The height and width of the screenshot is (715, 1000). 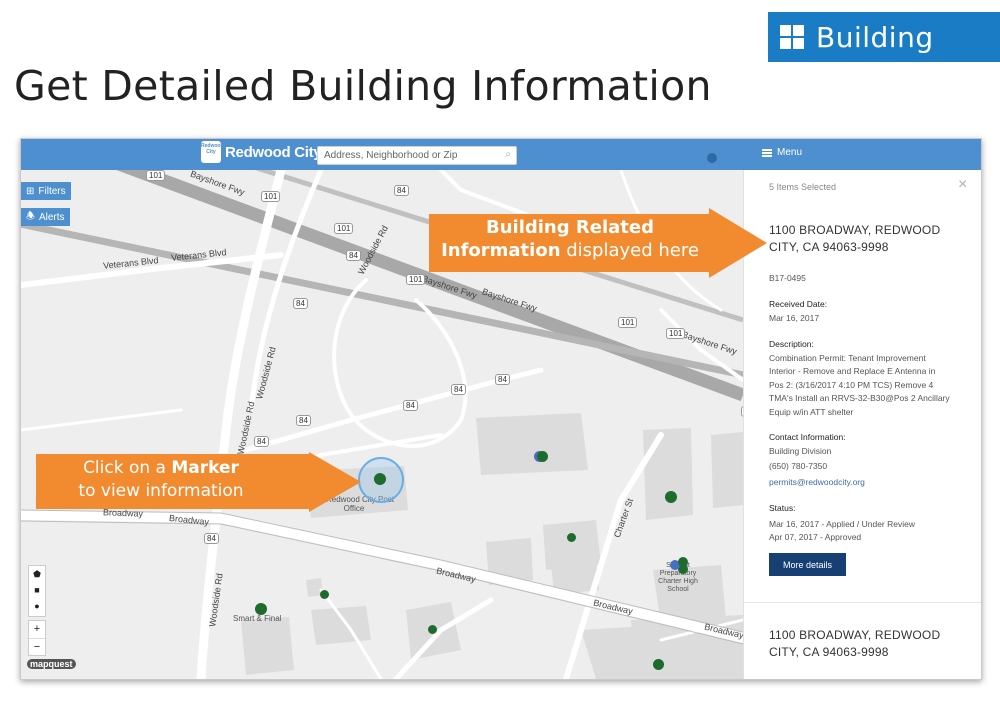 I want to click on filters-button: ⊞ Filters, so click(x=46, y=191).